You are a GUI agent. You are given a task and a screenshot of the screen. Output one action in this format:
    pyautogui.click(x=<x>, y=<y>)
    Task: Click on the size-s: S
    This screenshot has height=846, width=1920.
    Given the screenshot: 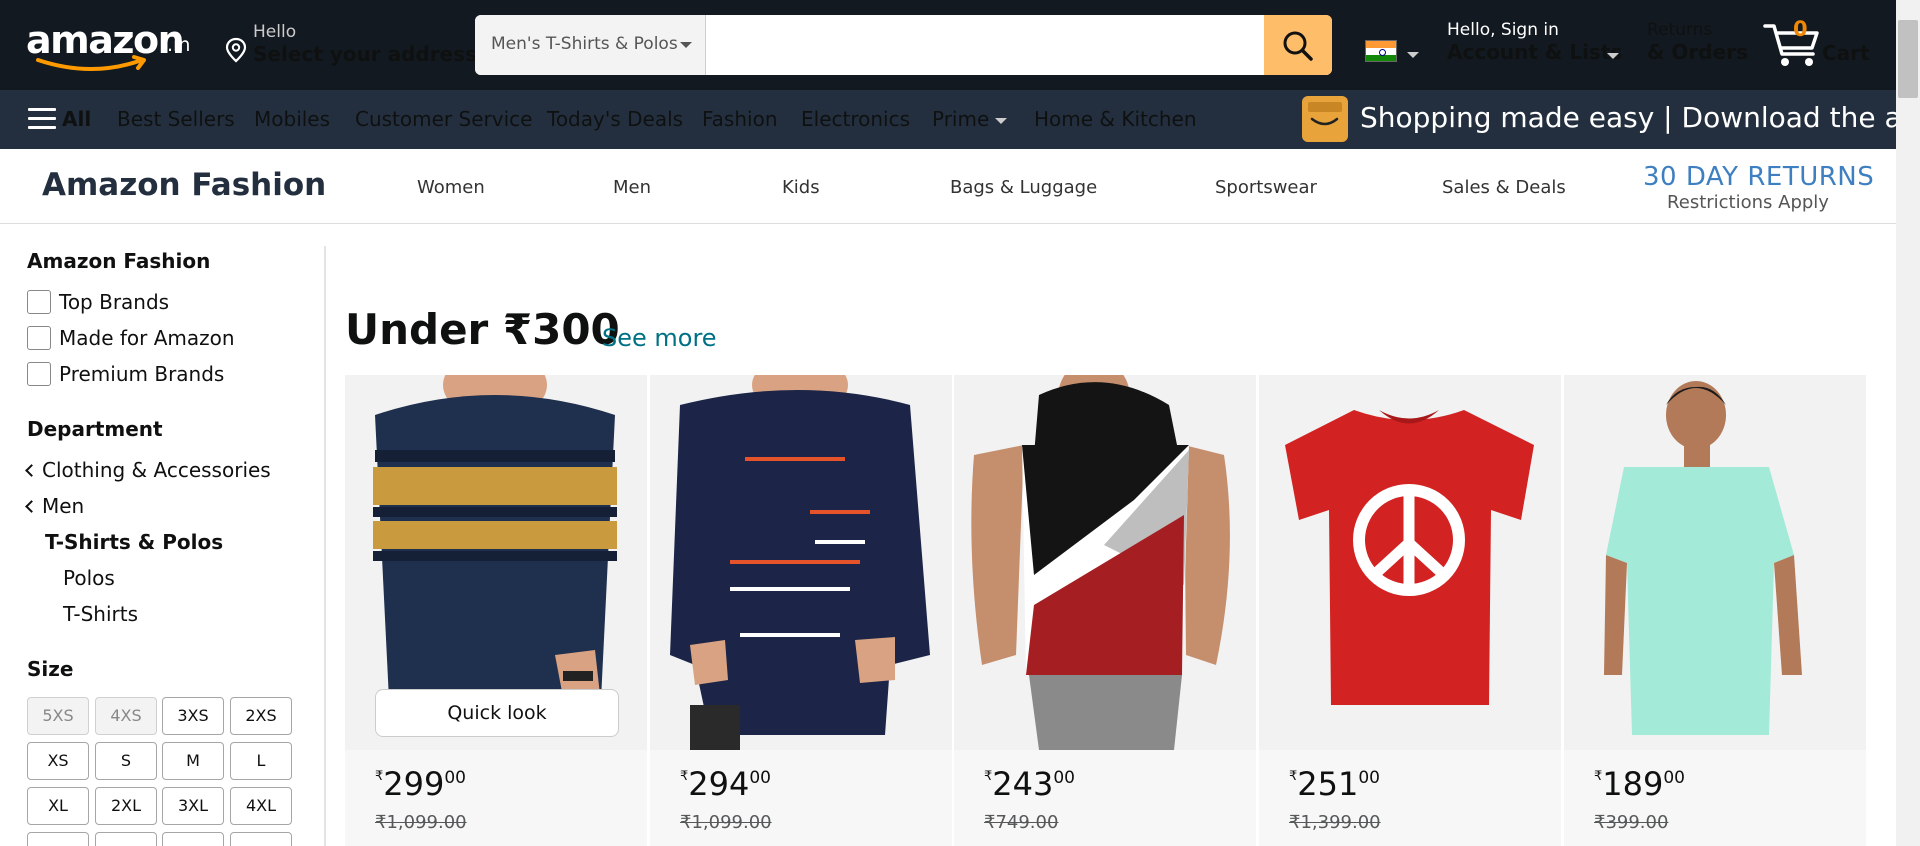 What is the action you would take?
    pyautogui.click(x=126, y=761)
    